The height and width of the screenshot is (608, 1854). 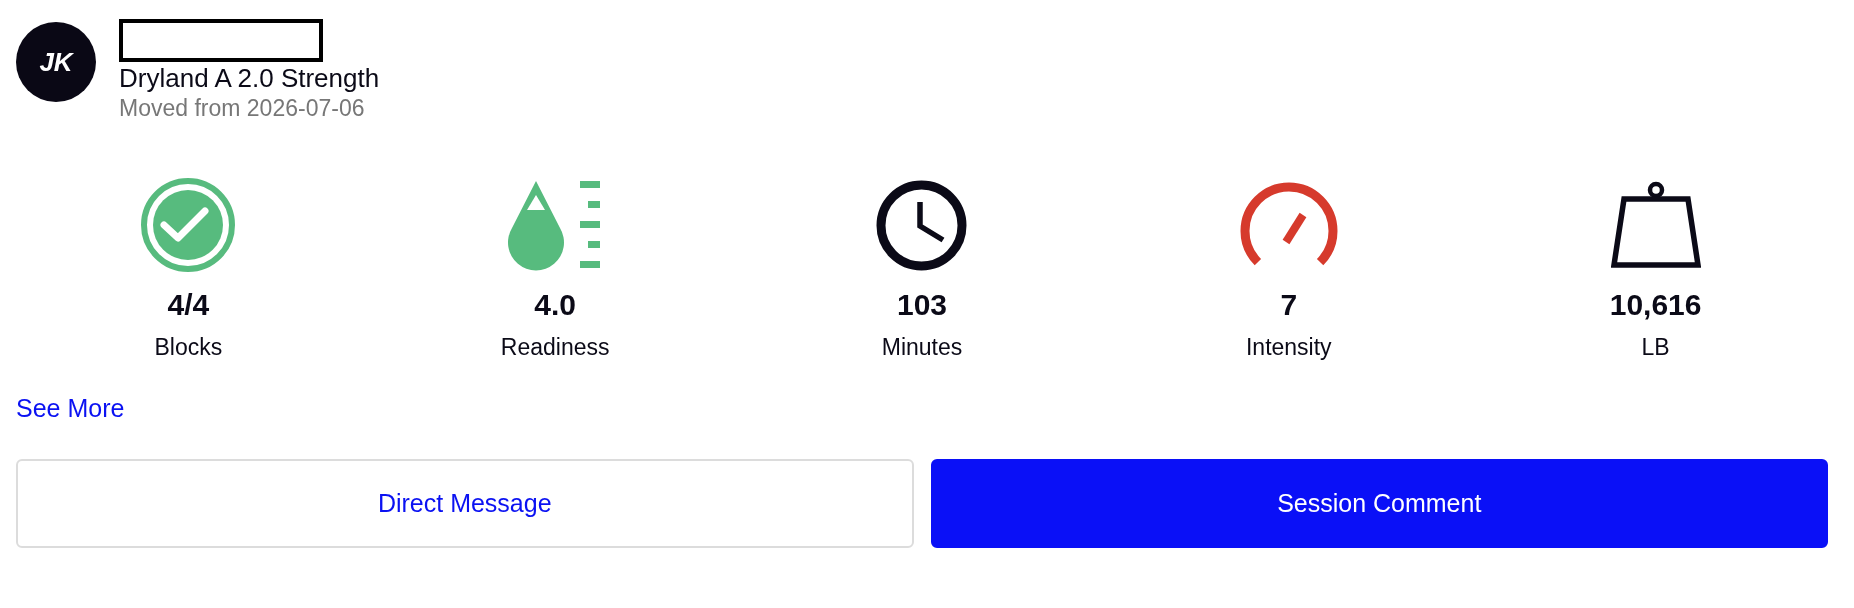 What do you see at coordinates (1379, 503) in the screenshot?
I see `session-comment-button: Session Comment` at bounding box center [1379, 503].